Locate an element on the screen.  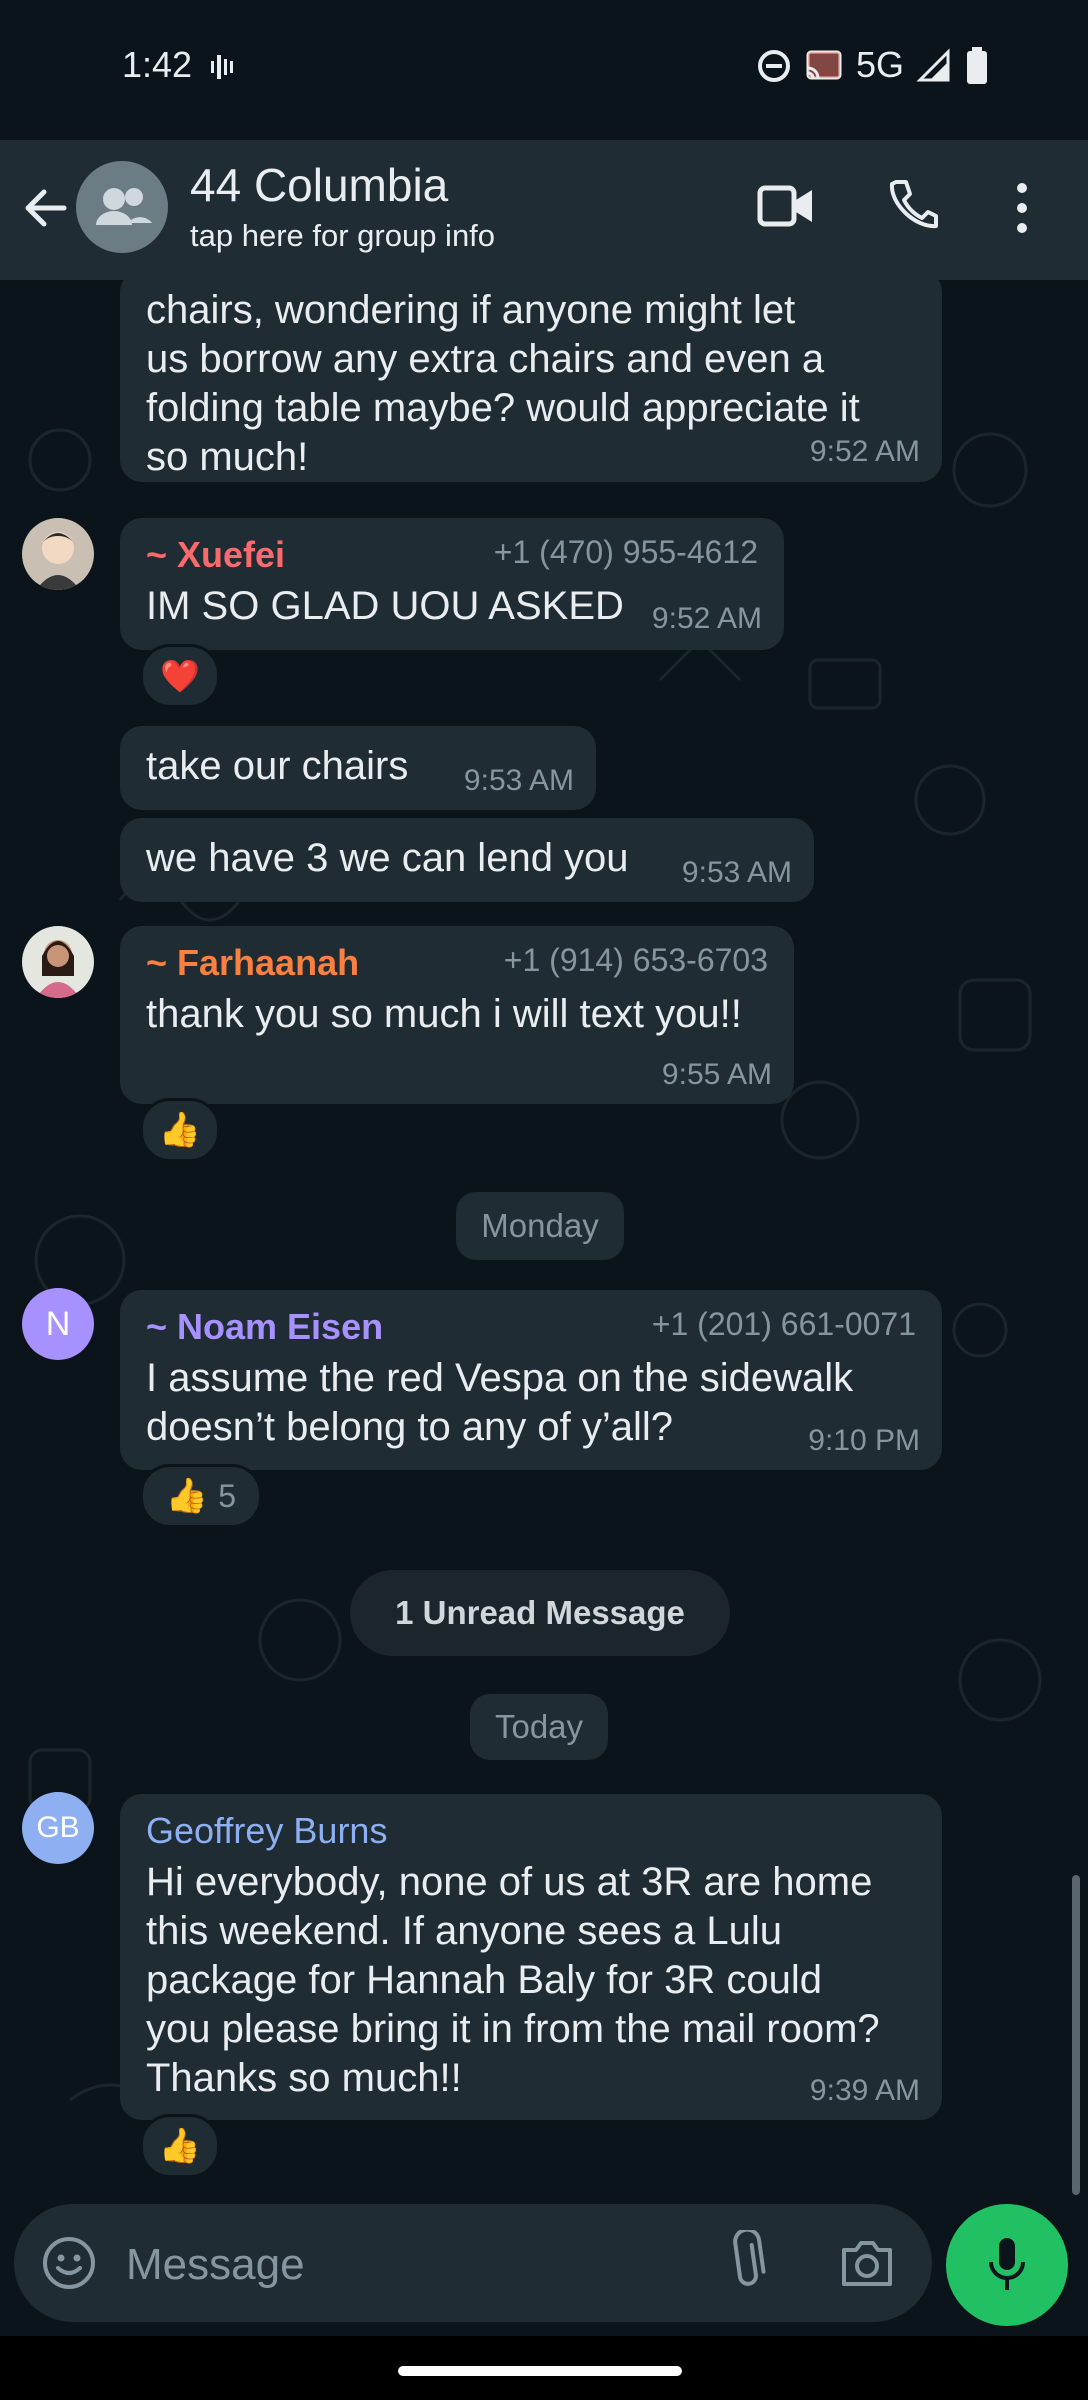
message-text: this weekend. If anyone sees a Lulu is located at coordinates (464, 1931).